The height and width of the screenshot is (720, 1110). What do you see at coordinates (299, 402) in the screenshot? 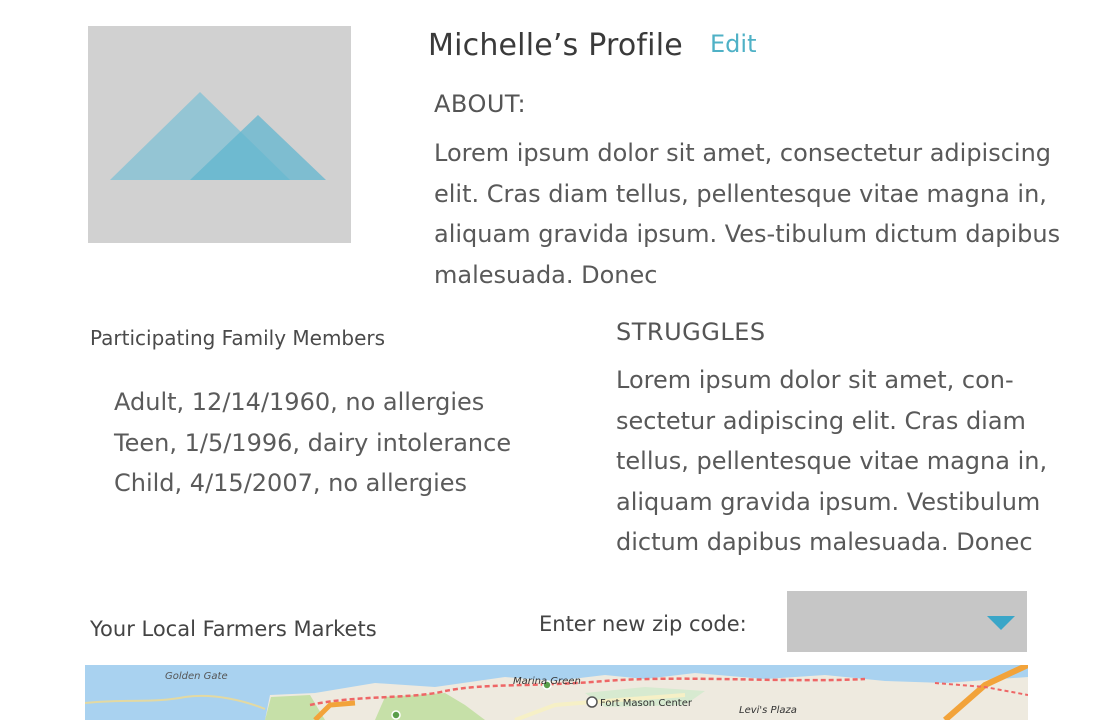
I see `family-member-item: Adult, 12/14/1960, no allergies` at bounding box center [299, 402].